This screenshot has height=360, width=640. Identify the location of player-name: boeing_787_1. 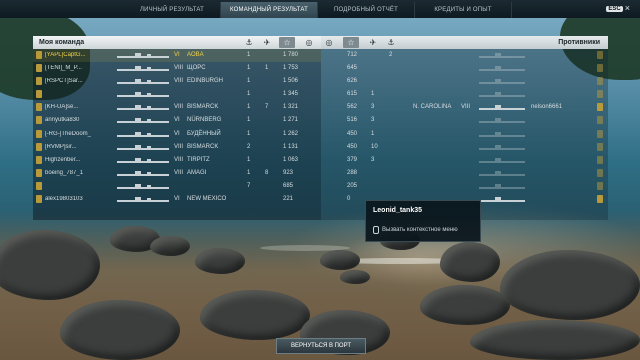
(80, 173).